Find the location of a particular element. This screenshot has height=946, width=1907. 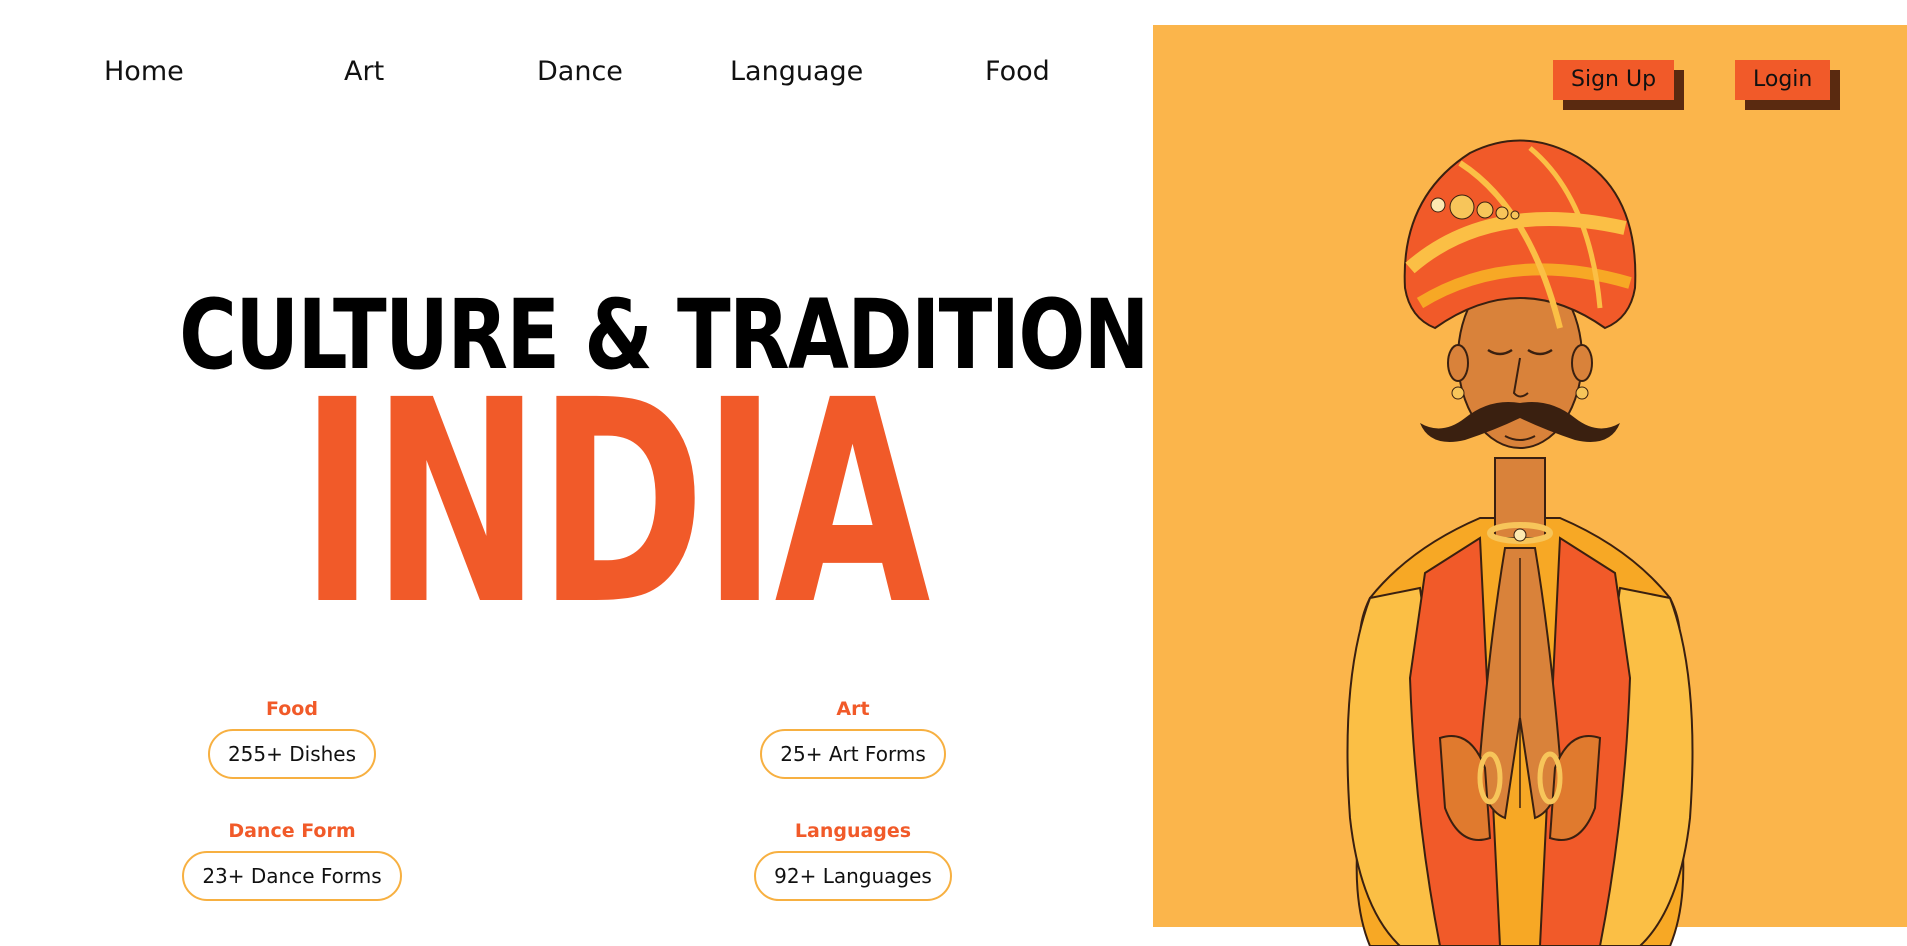

nav-link-home: Home is located at coordinates (144, 71).